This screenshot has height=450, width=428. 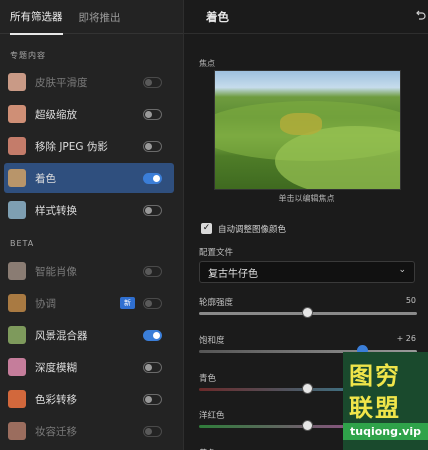 I want to click on filter-item: 妆容迁移, so click(x=89, y=431).